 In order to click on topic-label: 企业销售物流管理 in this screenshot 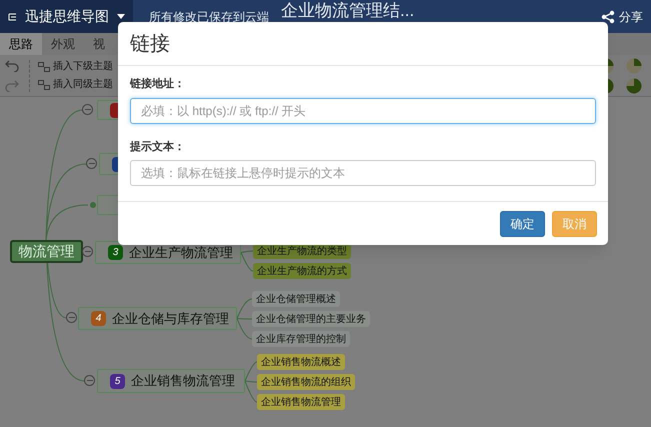, I will do `click(183, 381)`.